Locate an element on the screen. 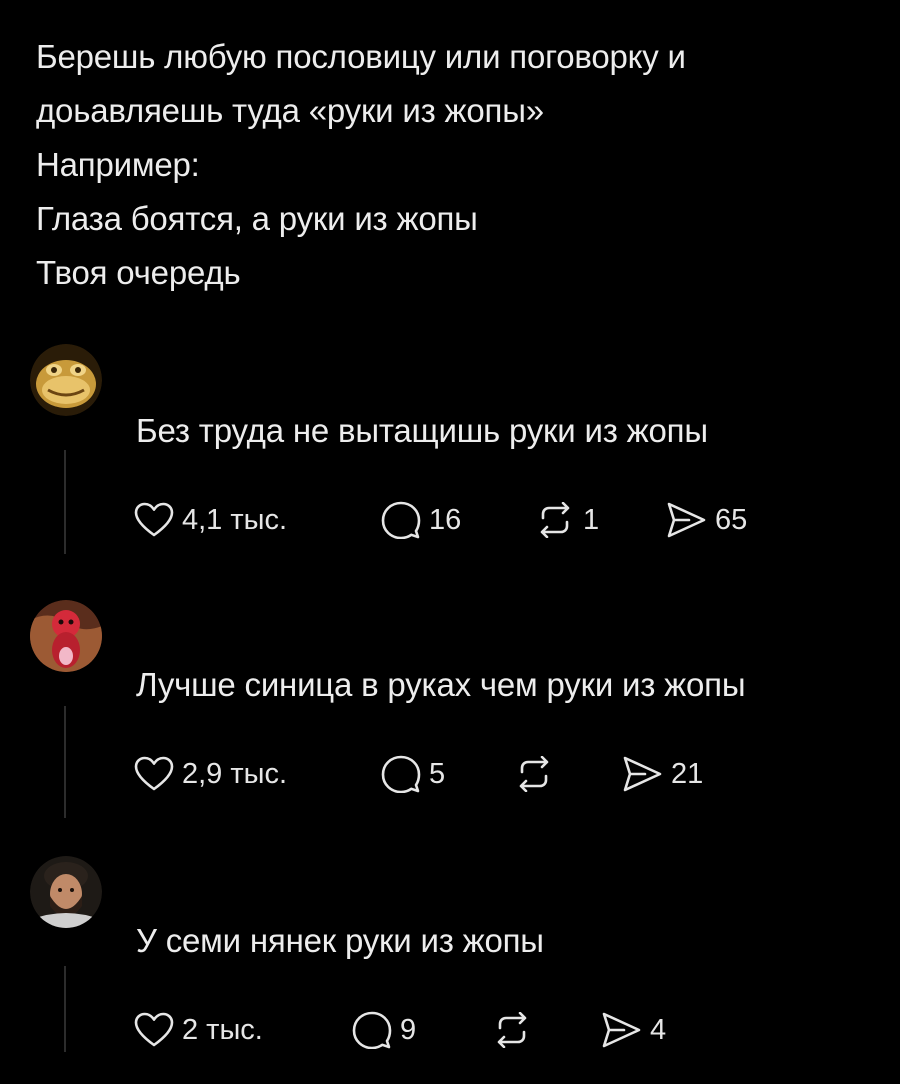 Image resolution: width=900 pixels, height=1084 pixels. reply-text: У семи нянек руки из жопы is located at coordinates (340, 940).